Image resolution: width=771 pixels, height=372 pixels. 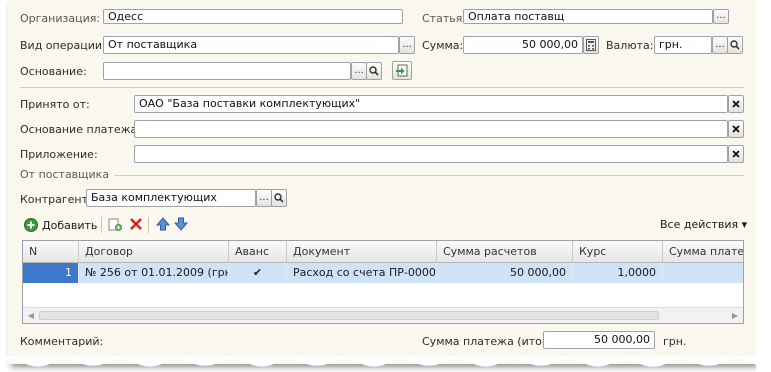 What do you see at coordinates (523, 45) in the screenshot?
I see `sum-field: 50 000,00` at bounding box center [523, 45].